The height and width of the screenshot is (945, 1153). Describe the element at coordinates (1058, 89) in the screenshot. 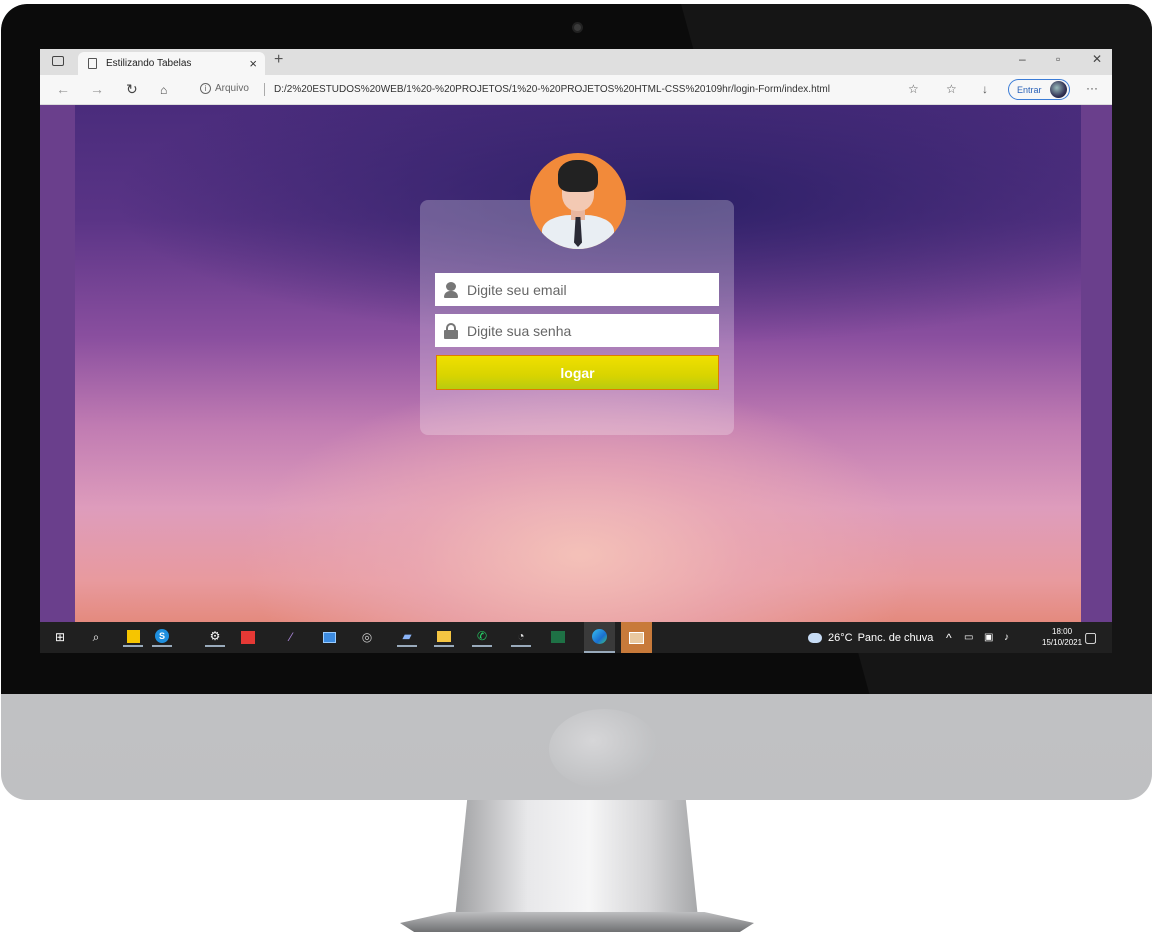

I see `avatar` at that location.